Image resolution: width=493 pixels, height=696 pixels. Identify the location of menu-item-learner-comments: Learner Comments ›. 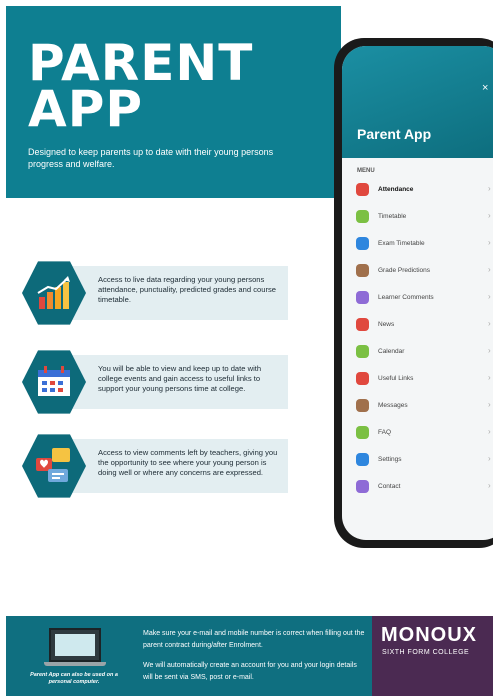
(424, 298).